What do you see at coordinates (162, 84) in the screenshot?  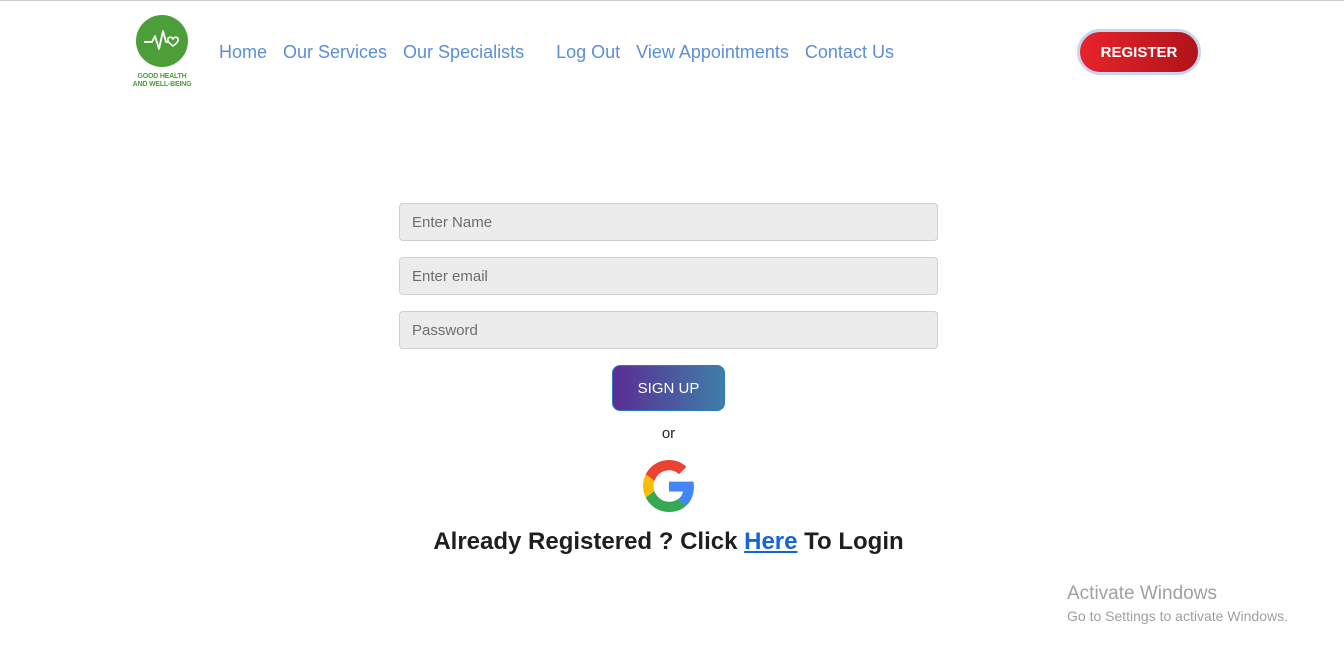 I see `logo-line-2: AND WELL-BEING` at bounding box center [162, 84].